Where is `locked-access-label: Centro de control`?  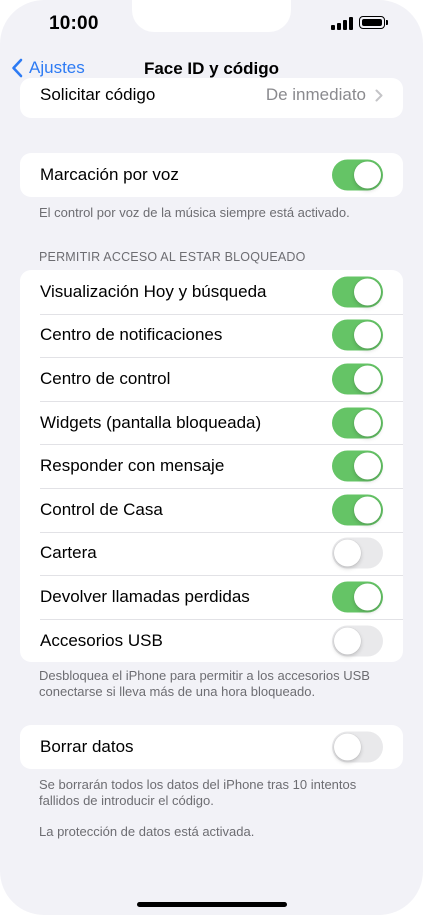 locked-access-label: Centro de control is located at coordinates (105, 378).